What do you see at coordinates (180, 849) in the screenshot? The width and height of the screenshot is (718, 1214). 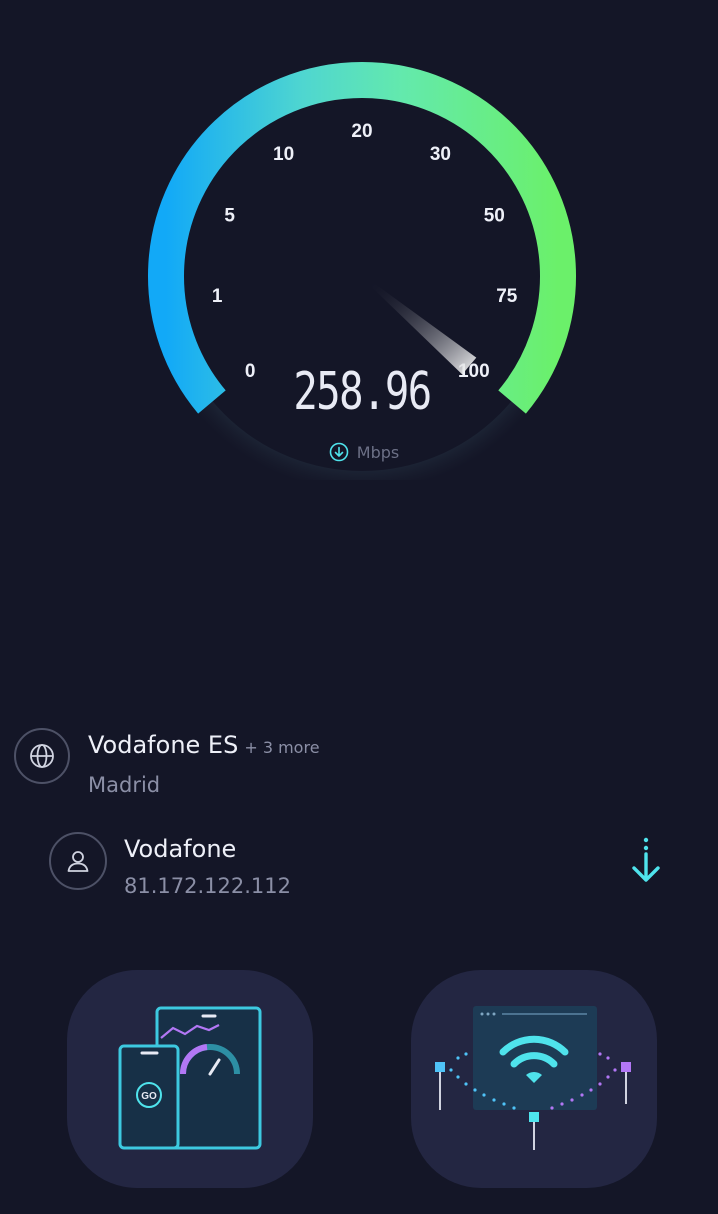 I see `provider-name: Vodafone` at bounding box center [180, 849].